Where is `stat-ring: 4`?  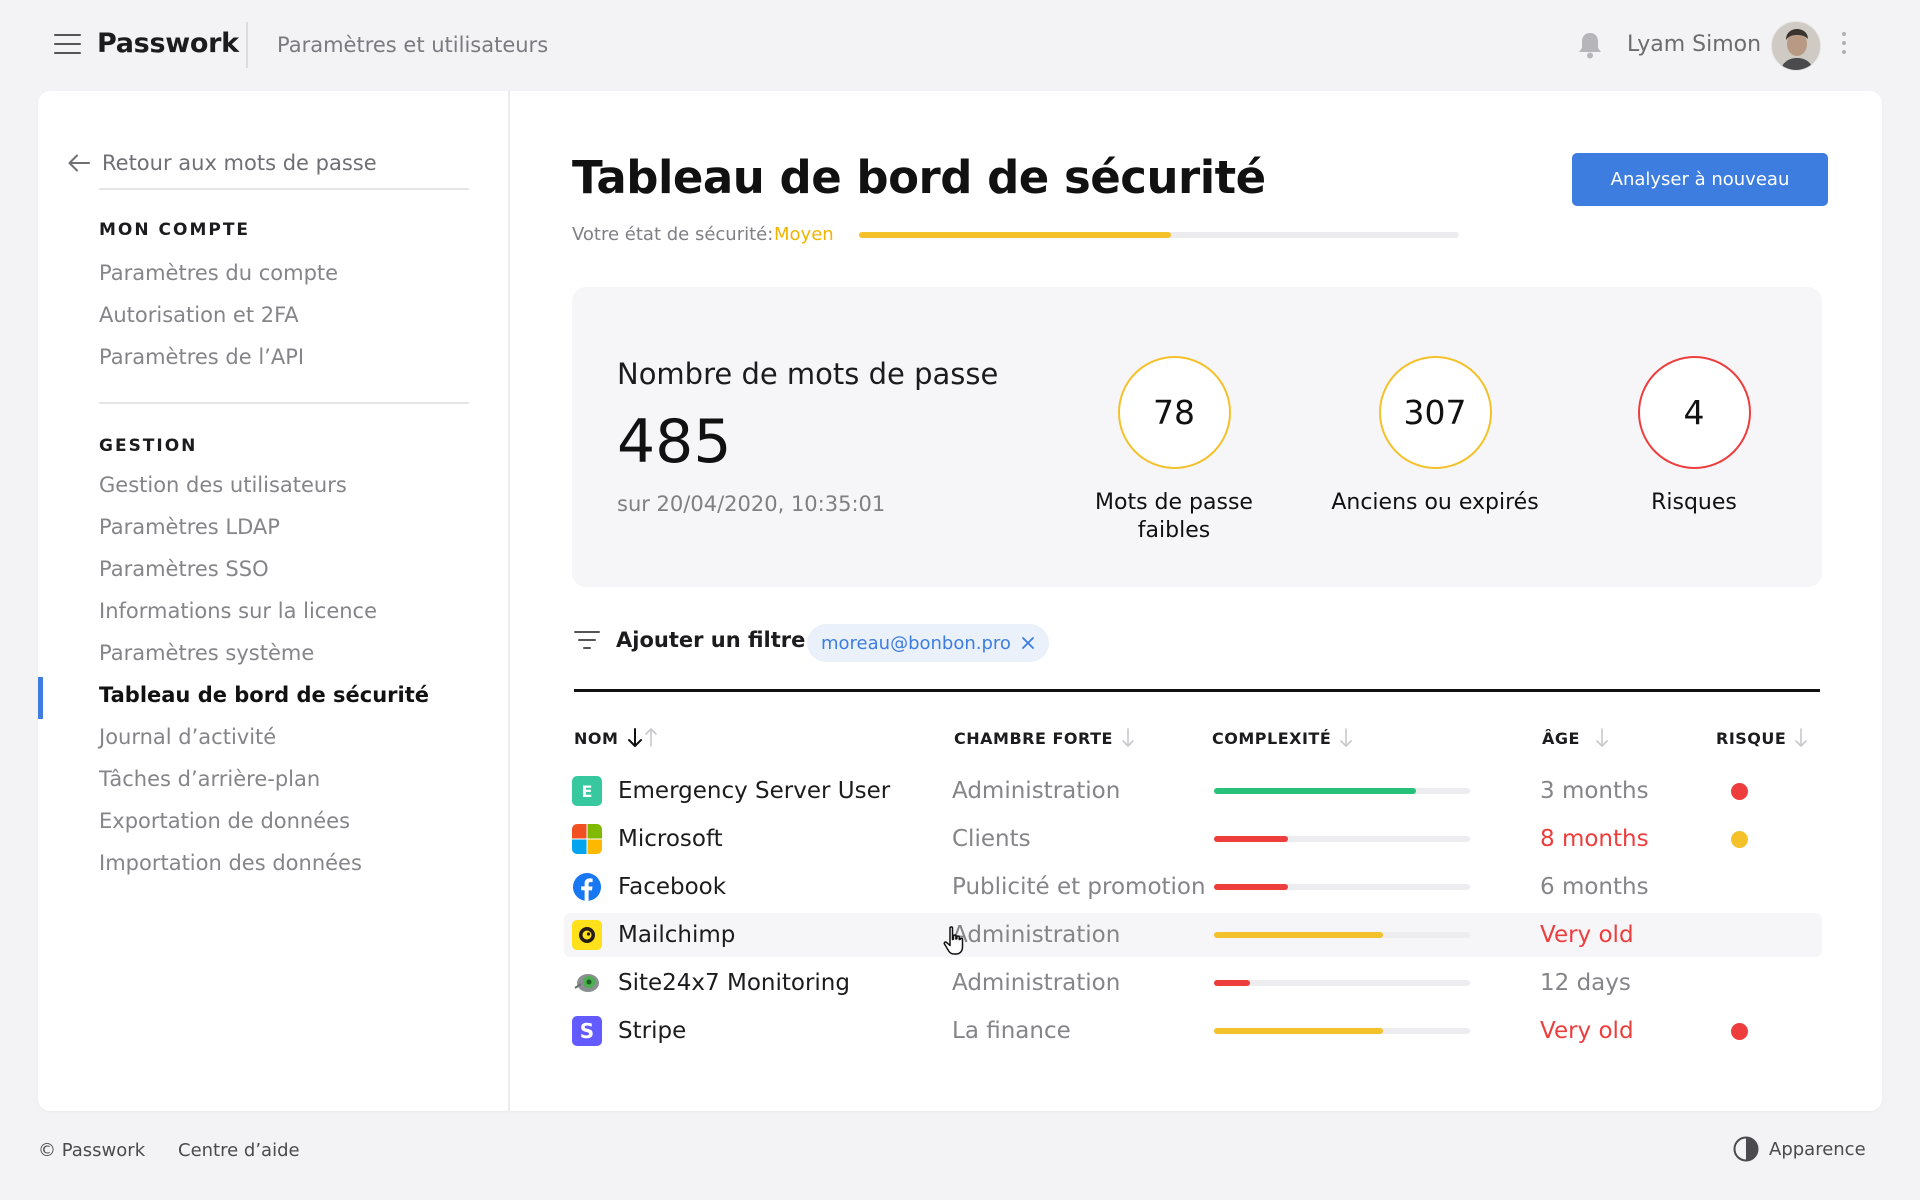 stat-ring: 4 is located at coordinates (1694, 412).